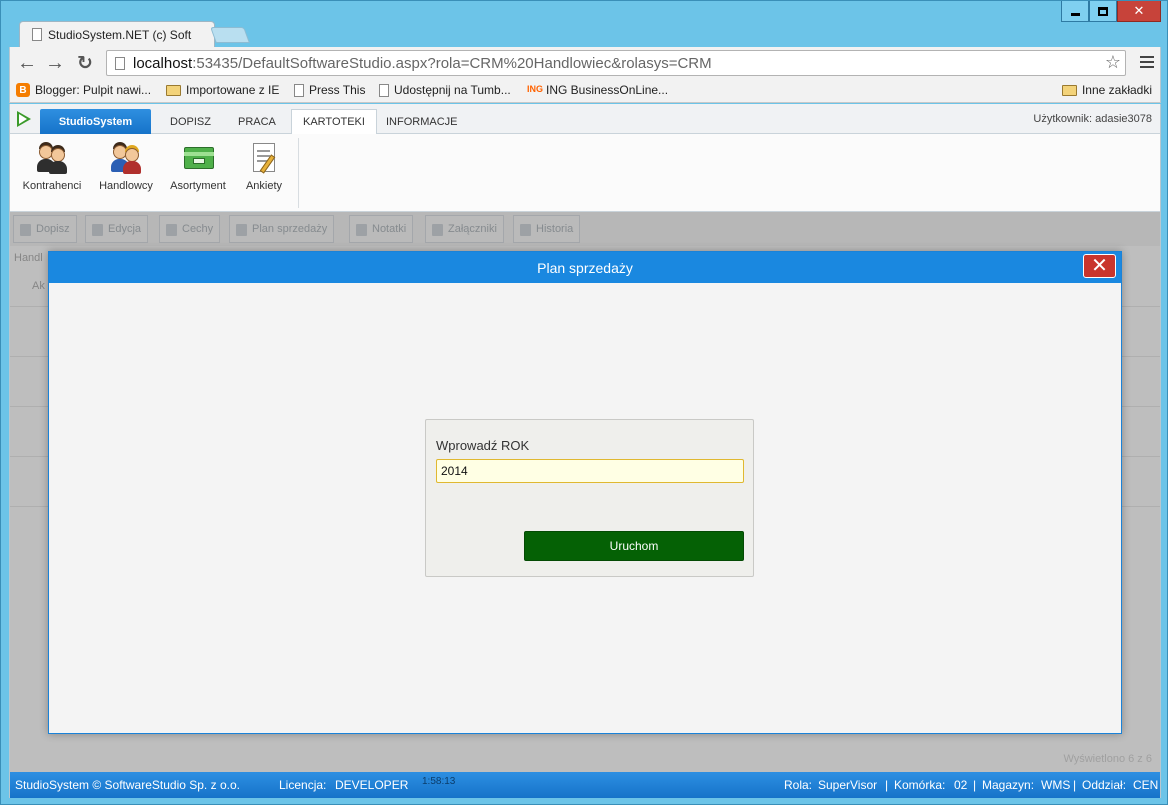 The image size is (1168, 805). Describe the element at coordinates (264, 158) in the screenshot. I see `surveys-icon` at that location.